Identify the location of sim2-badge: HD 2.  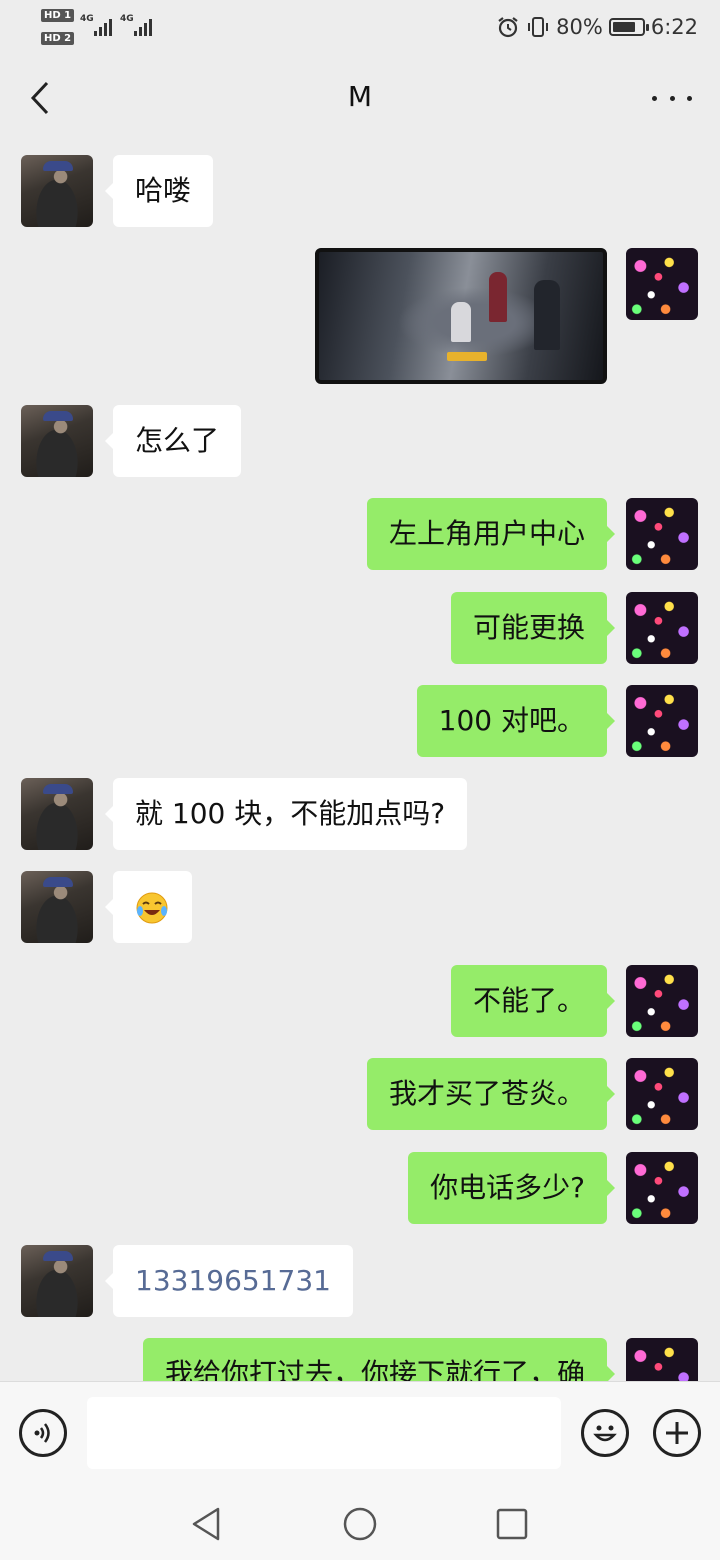
(58, 38).